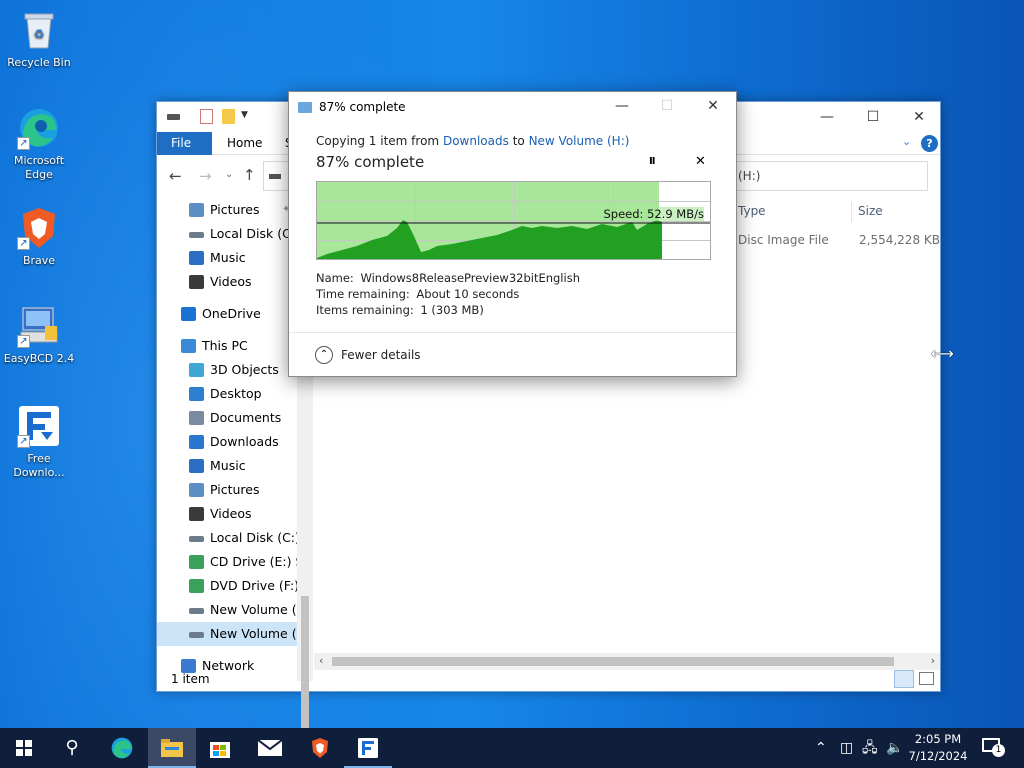  What do you see at coordinates (378, 141) in the screenshot?
I see `copy-prefix: Copying 1 item from` at bounding box center [378, 141].